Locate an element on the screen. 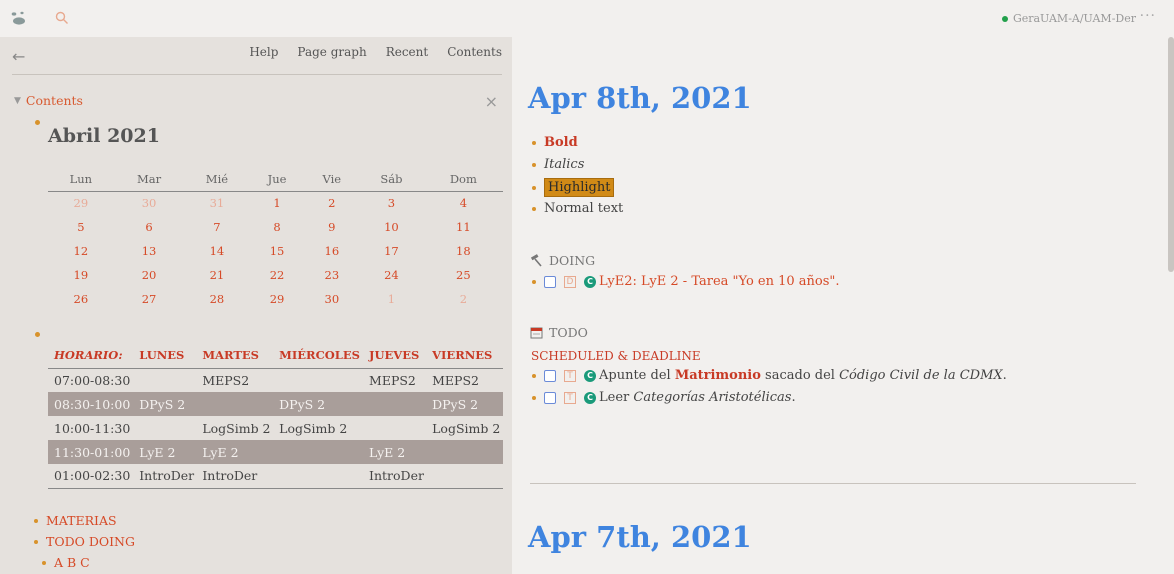 Image resolution: width=1174 pixels, height=574 pixels. list-item: A B C is located at coordinates (84, 562).